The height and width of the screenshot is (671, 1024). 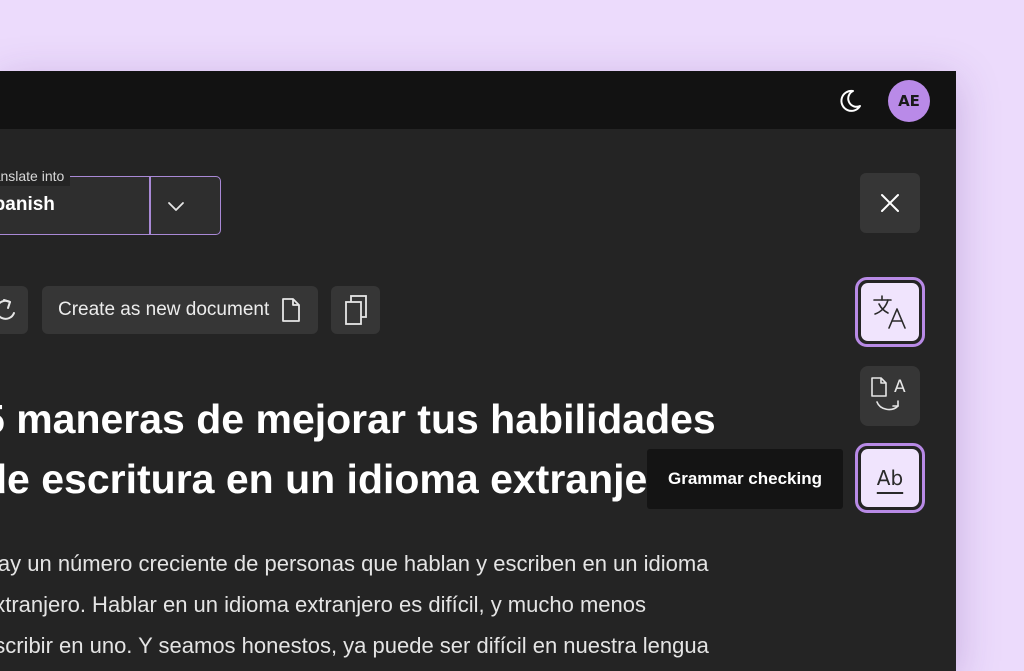 I want to click on select-label: Translate into, so click(x=35, y=176).